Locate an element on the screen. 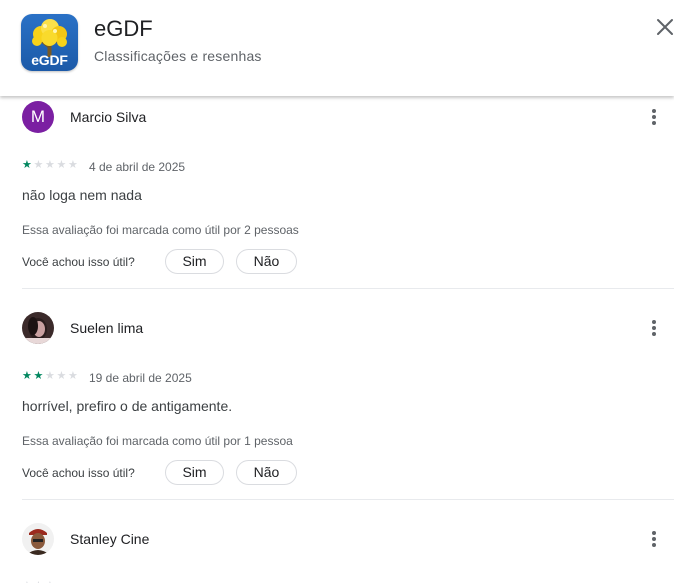  app-title: eGDF is located at coordinates (123, 28).